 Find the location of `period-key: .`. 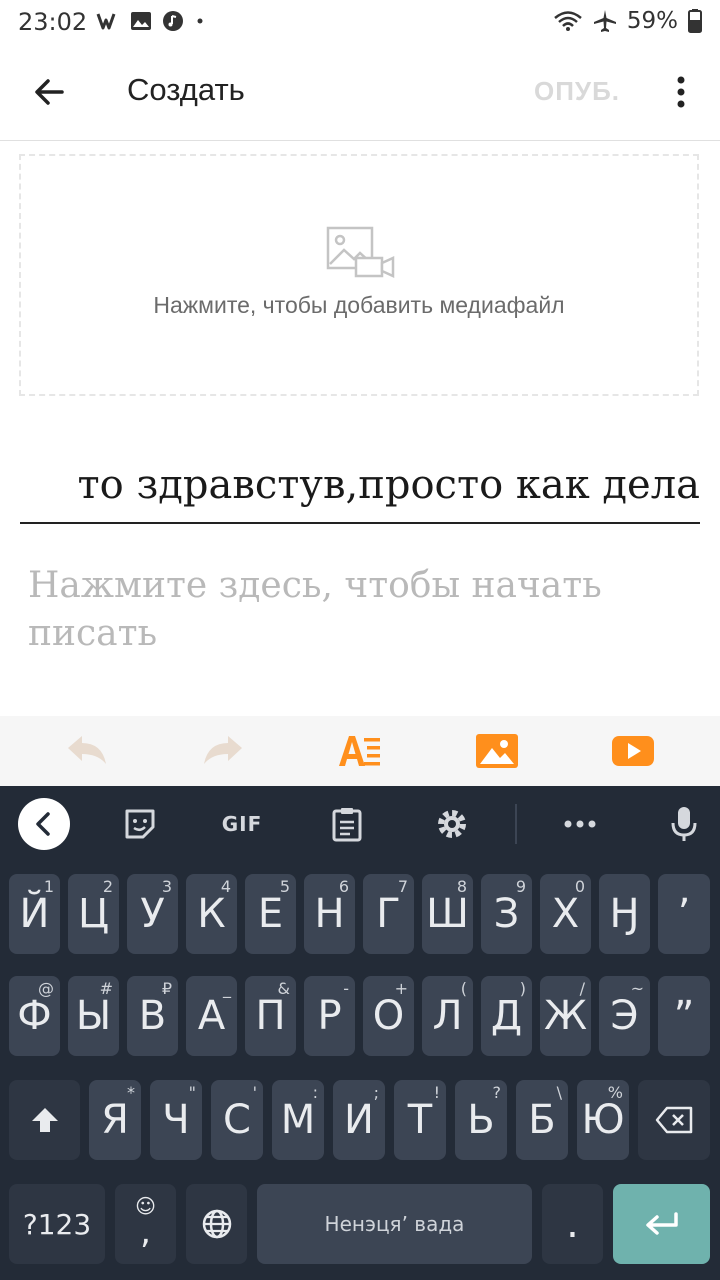

period-key: . is located at coordinates (572, 1224).